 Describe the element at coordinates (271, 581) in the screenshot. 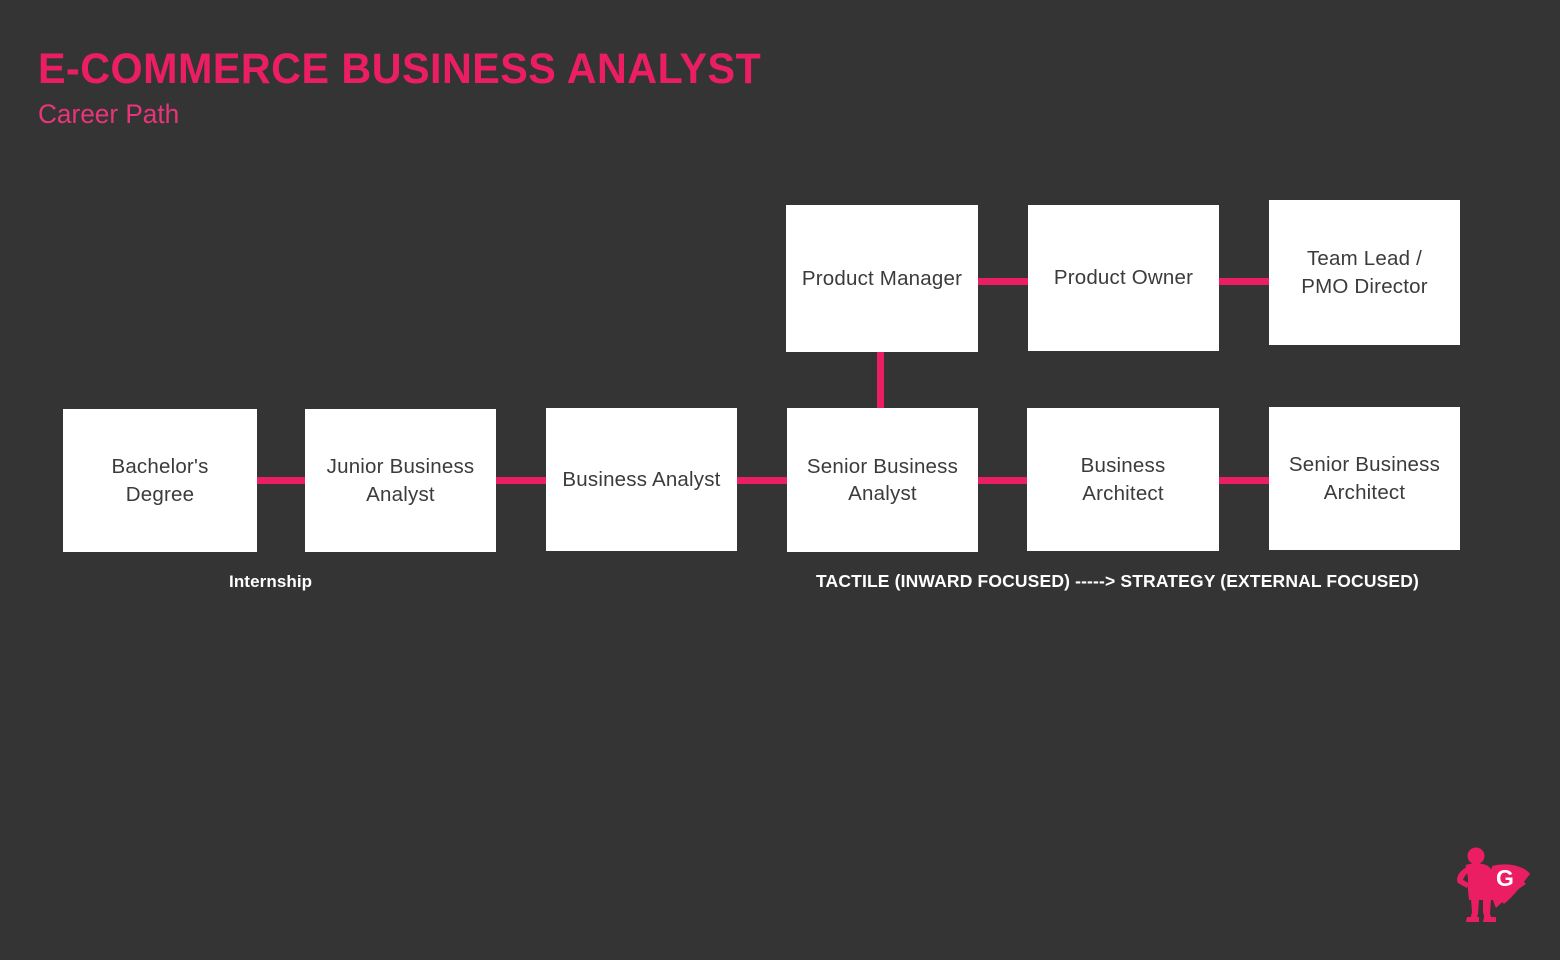

I see `internship-caption: Internship` at that location.